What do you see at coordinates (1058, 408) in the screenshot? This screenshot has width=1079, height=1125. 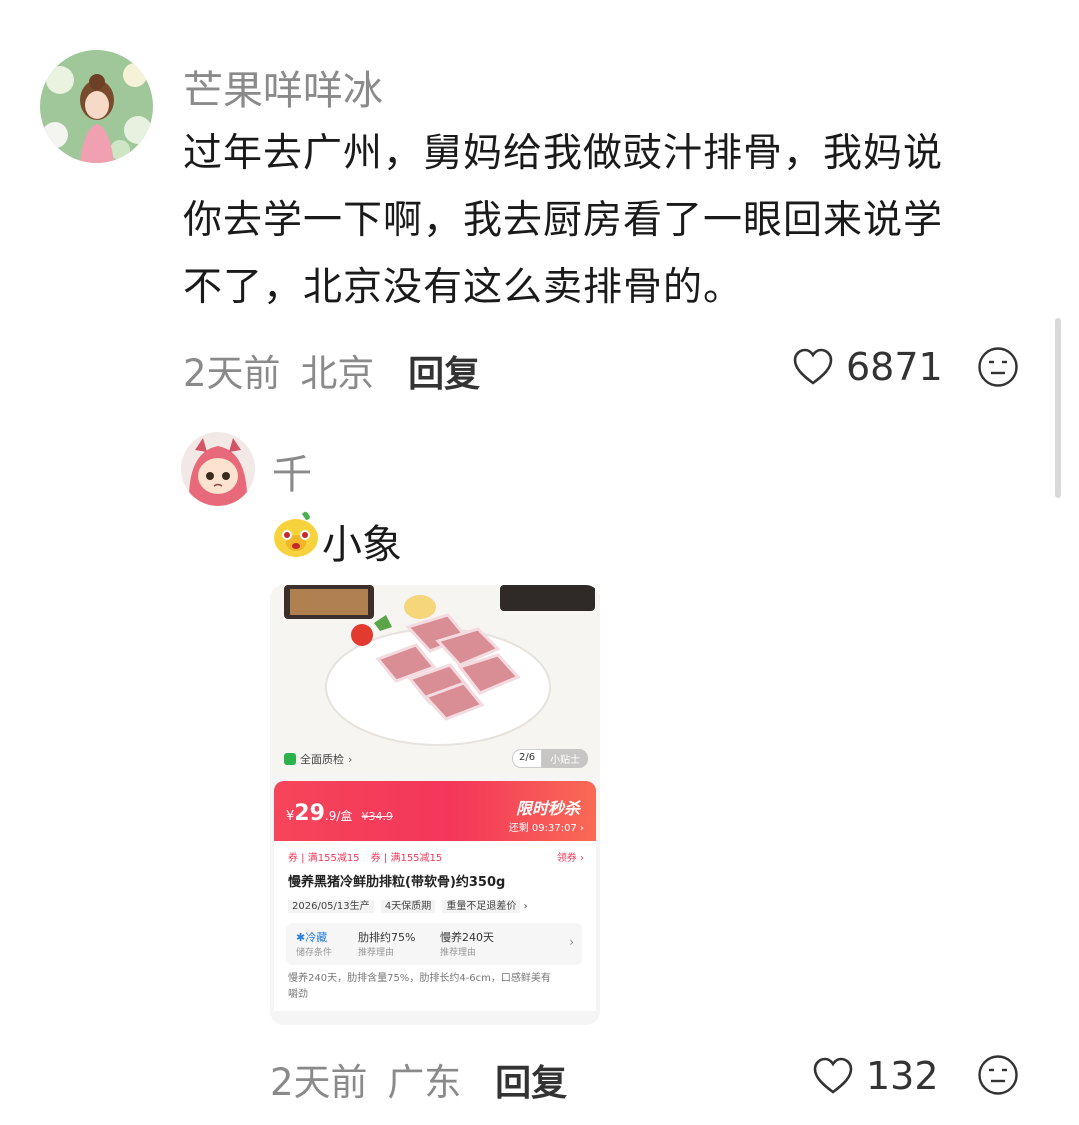 I see `scrollbar` at bounding box center [1058, 408].